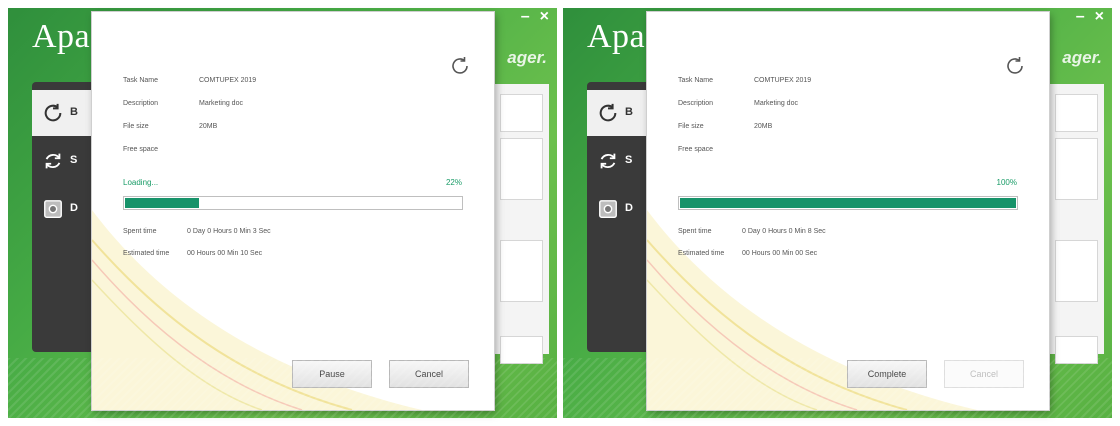 This screenshot has height=426, width=1120. I want to click on pause-button: Pause, so click(332, 374).